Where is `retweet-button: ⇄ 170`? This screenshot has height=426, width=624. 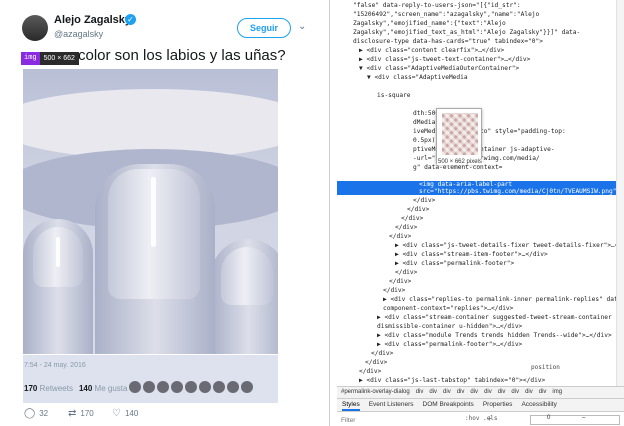 retweet-button: ⇄ 170 is located at coordinates (90, 413).